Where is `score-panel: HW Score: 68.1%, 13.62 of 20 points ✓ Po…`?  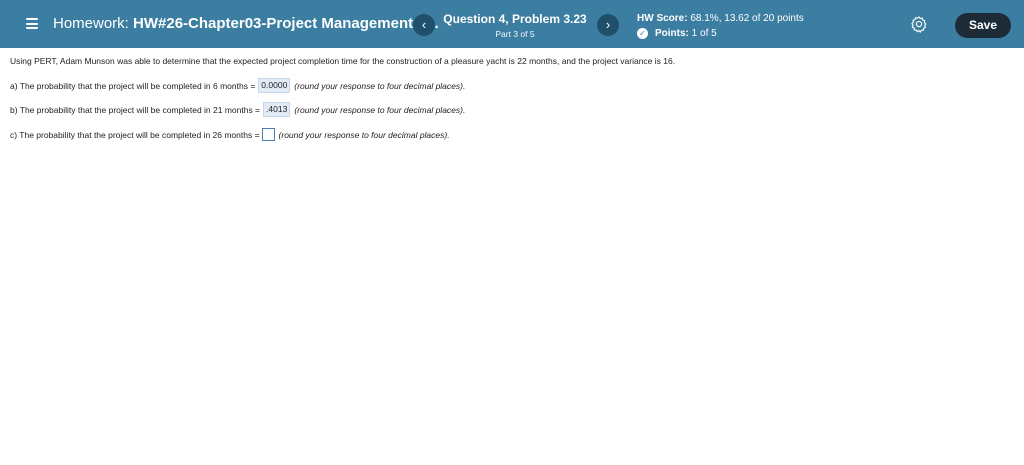 score-panel: HW Score: 68.1%, 13.62 of 20 points ✓ Po… is located at coordinates (720, 26).